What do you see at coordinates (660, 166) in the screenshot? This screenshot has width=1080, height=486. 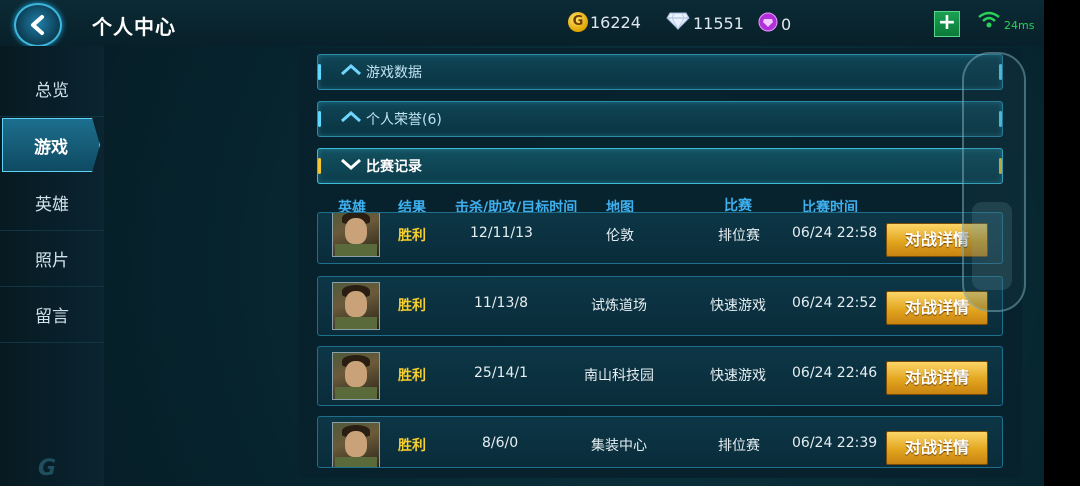 I see `section-match-records: 比赛记录` at bounding box center [660, 166].